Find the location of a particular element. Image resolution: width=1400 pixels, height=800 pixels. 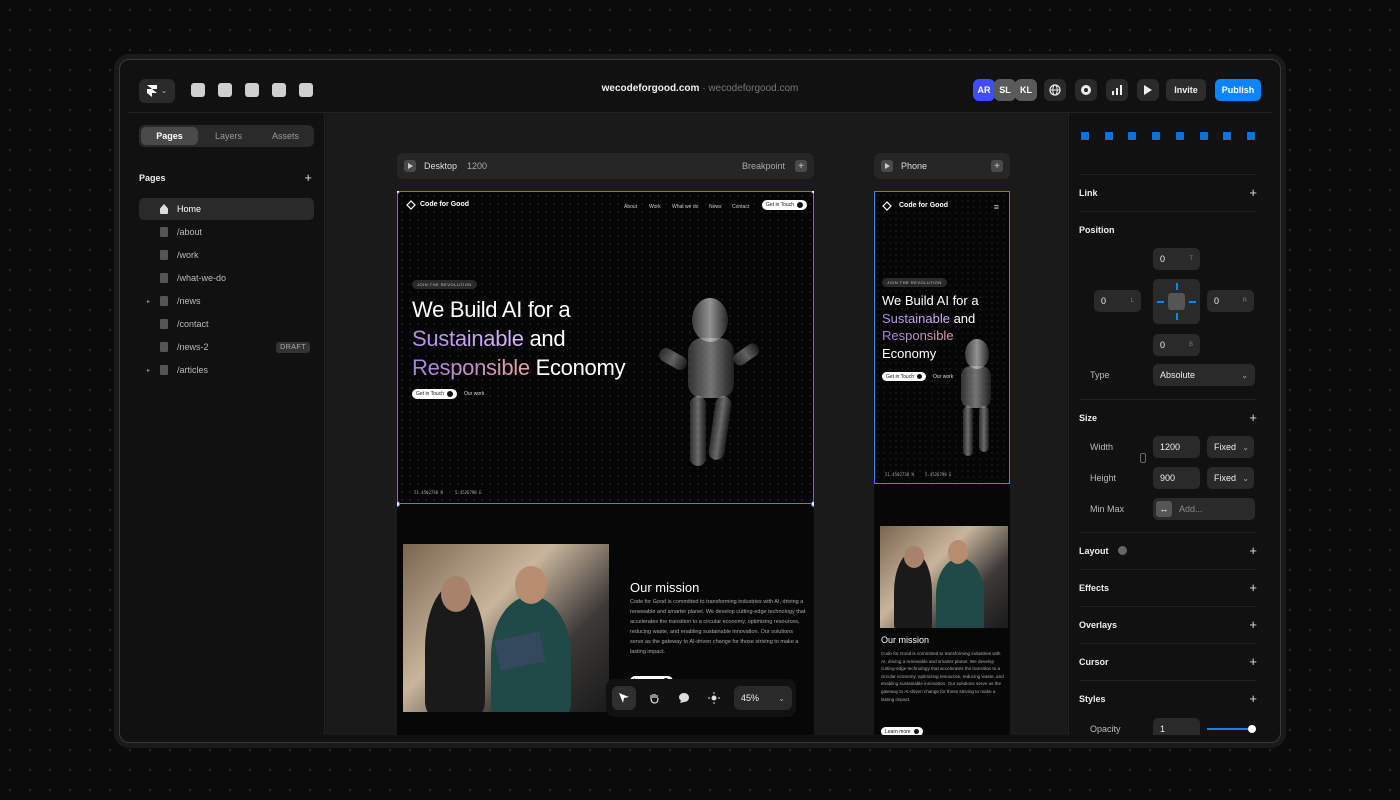

align-right-icon is located at coordinates (1132, 136).